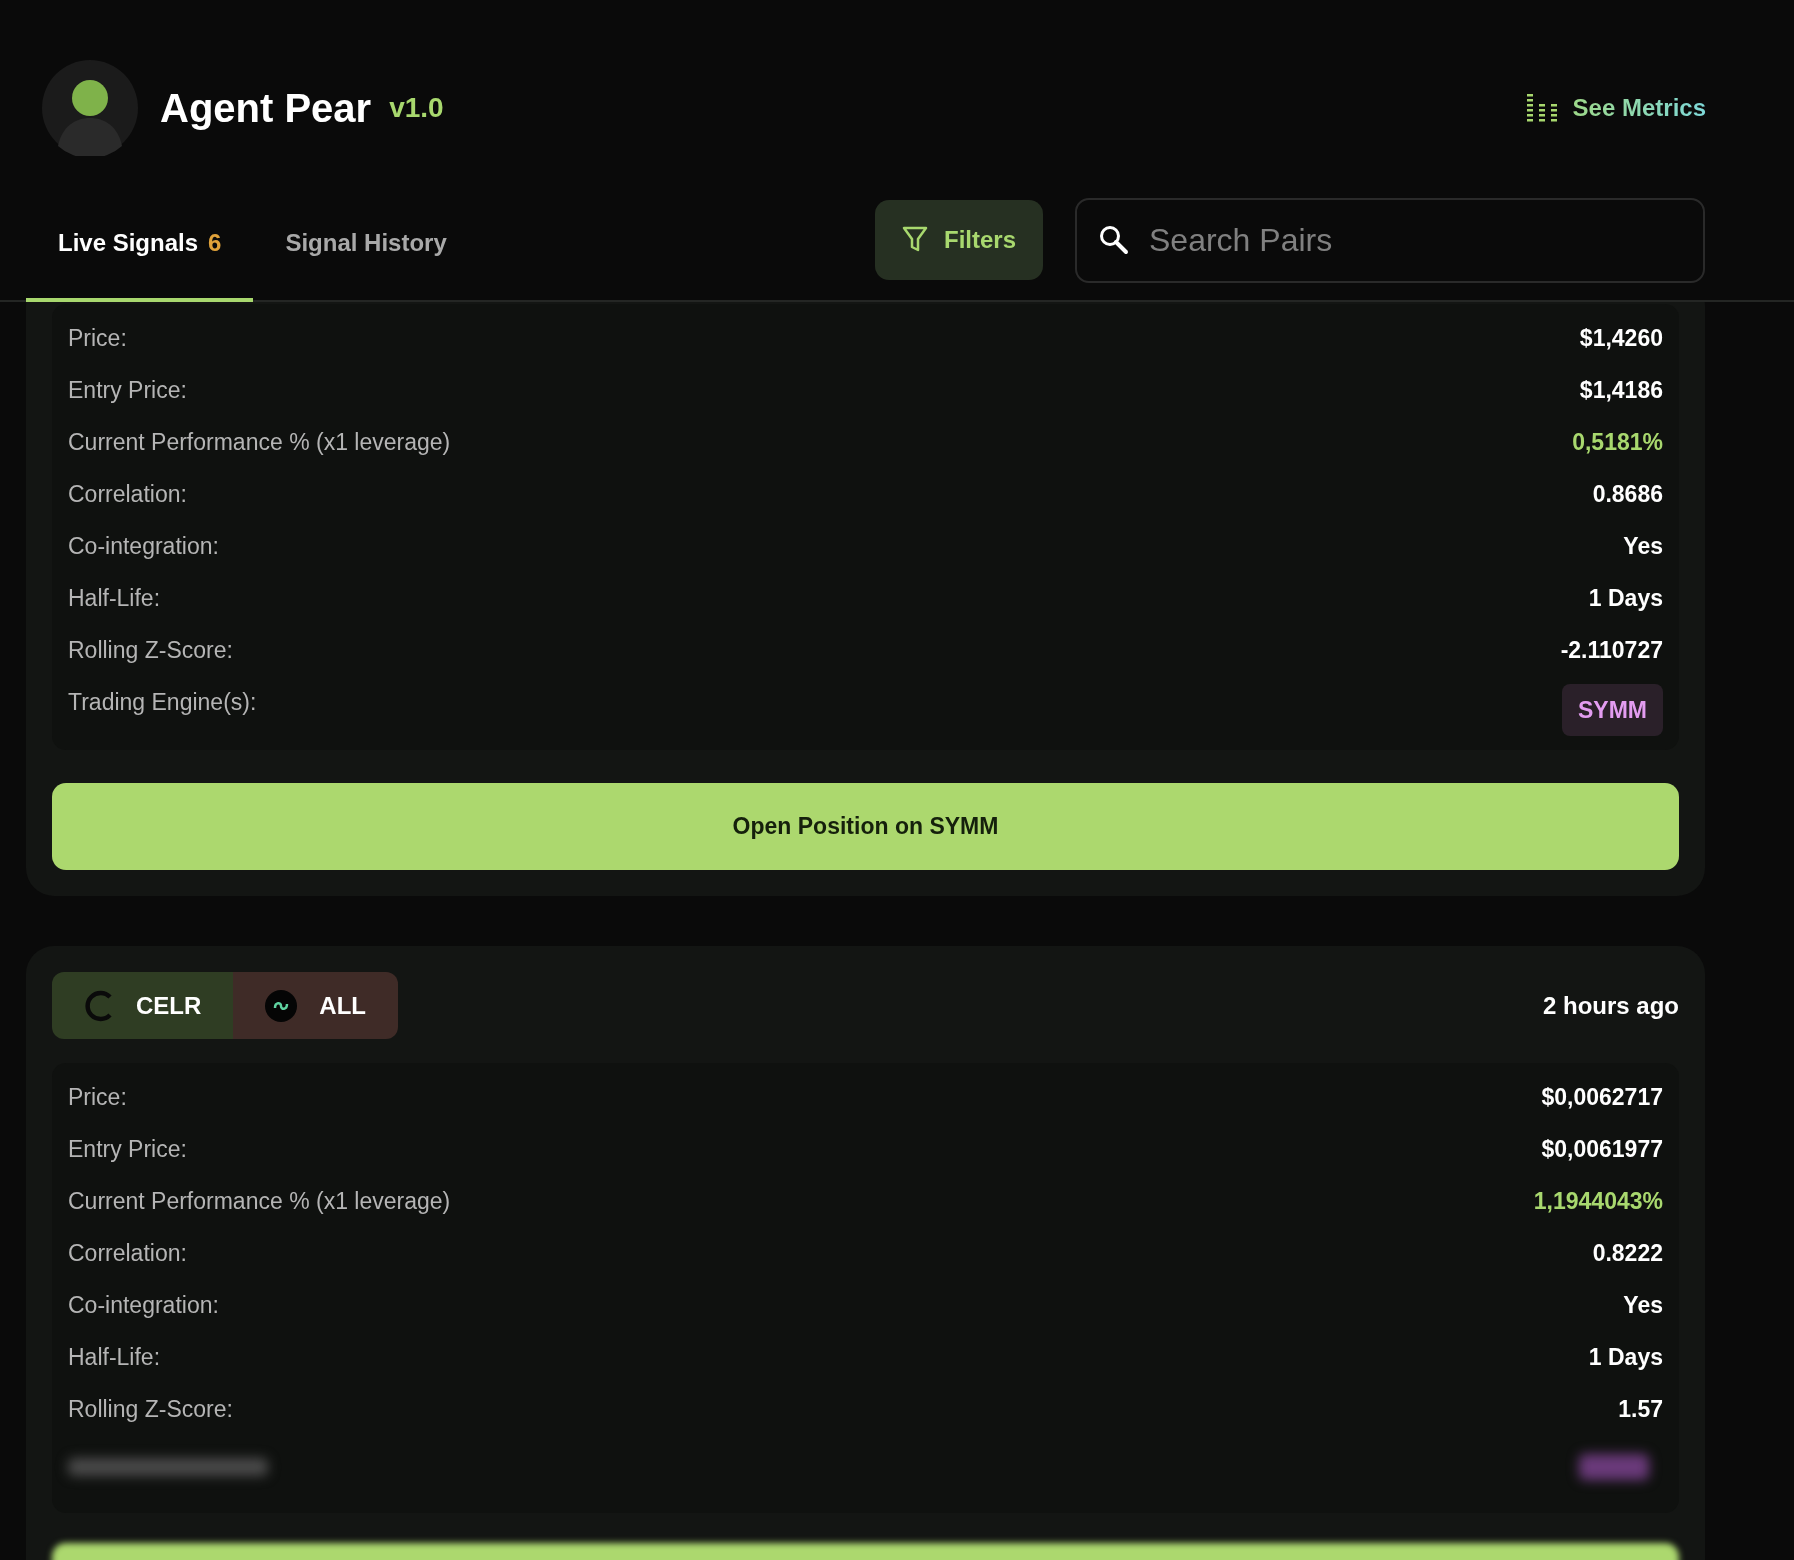 This screenshot has height=1560, width=1794. Describe the element at coordinates (1617, 442) in the screenshot. I see `metric-value: 0,5181%` at that location.